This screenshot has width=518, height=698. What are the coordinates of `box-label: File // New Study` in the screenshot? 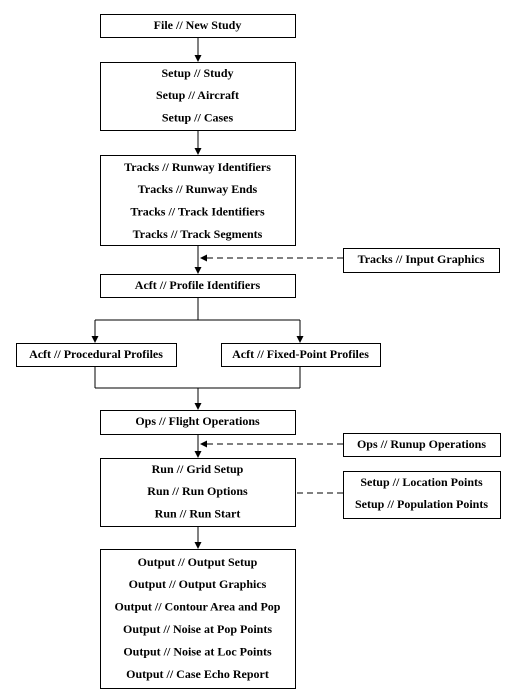 It's located at (198, 25).